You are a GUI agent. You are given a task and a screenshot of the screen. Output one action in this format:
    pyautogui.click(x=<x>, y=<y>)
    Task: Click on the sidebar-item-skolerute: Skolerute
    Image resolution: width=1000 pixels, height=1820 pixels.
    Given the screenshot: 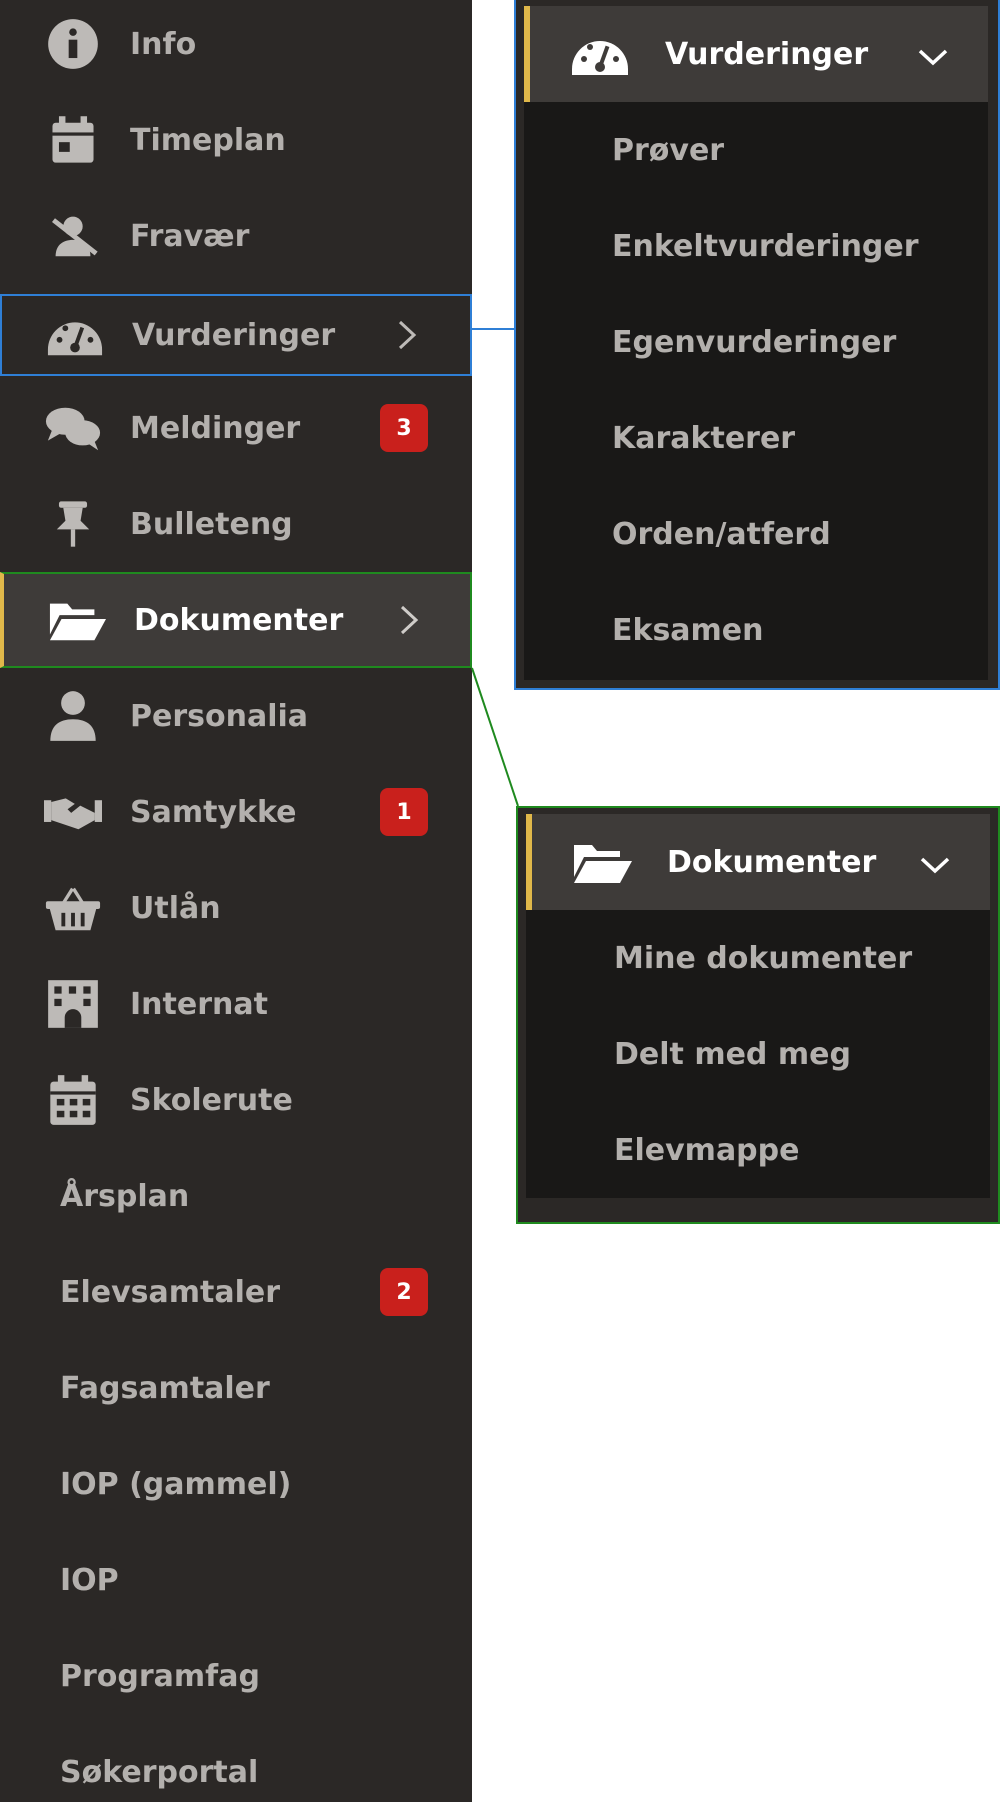 What is the action you would take?
    pyautogui.click(x=236, y=1100)
    